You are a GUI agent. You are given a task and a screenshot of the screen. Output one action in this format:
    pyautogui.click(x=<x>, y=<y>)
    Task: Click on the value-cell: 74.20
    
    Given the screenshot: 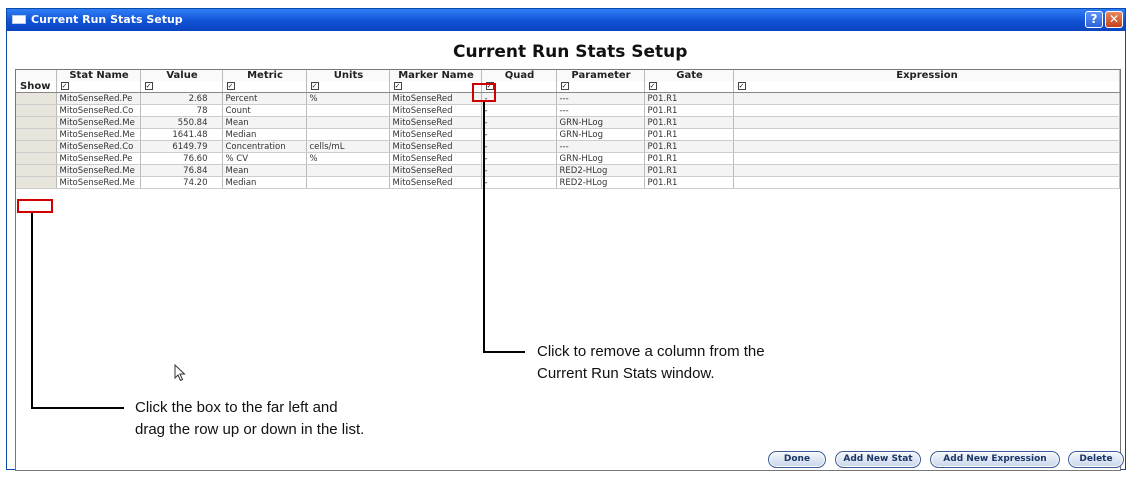 What is the action you would take?
    pyautogui.click(x=181, y=182)
    